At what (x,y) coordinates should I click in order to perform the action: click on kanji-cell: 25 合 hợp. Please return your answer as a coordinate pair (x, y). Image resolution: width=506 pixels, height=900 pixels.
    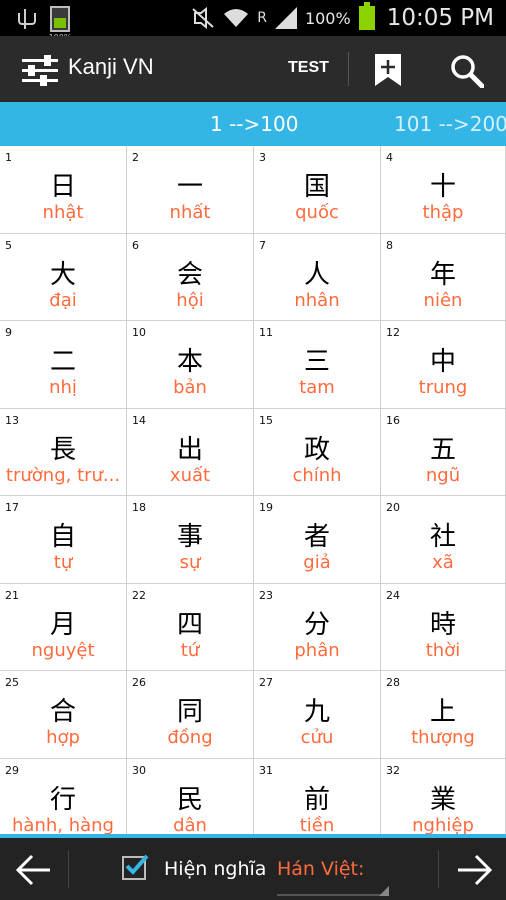
    Looking at the image, I should click on (63, 715).